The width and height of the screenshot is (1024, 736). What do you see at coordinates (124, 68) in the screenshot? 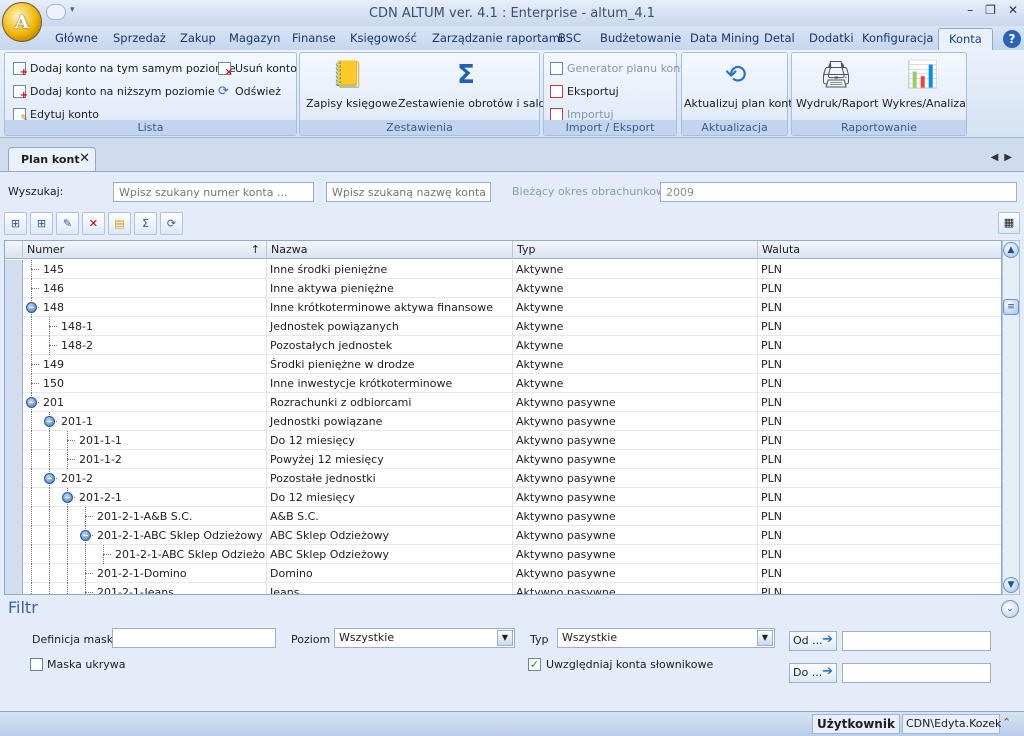
I see `add-same-level-button: Dodaj konto na tym samym poziomie` at bounding box center [124, 68].